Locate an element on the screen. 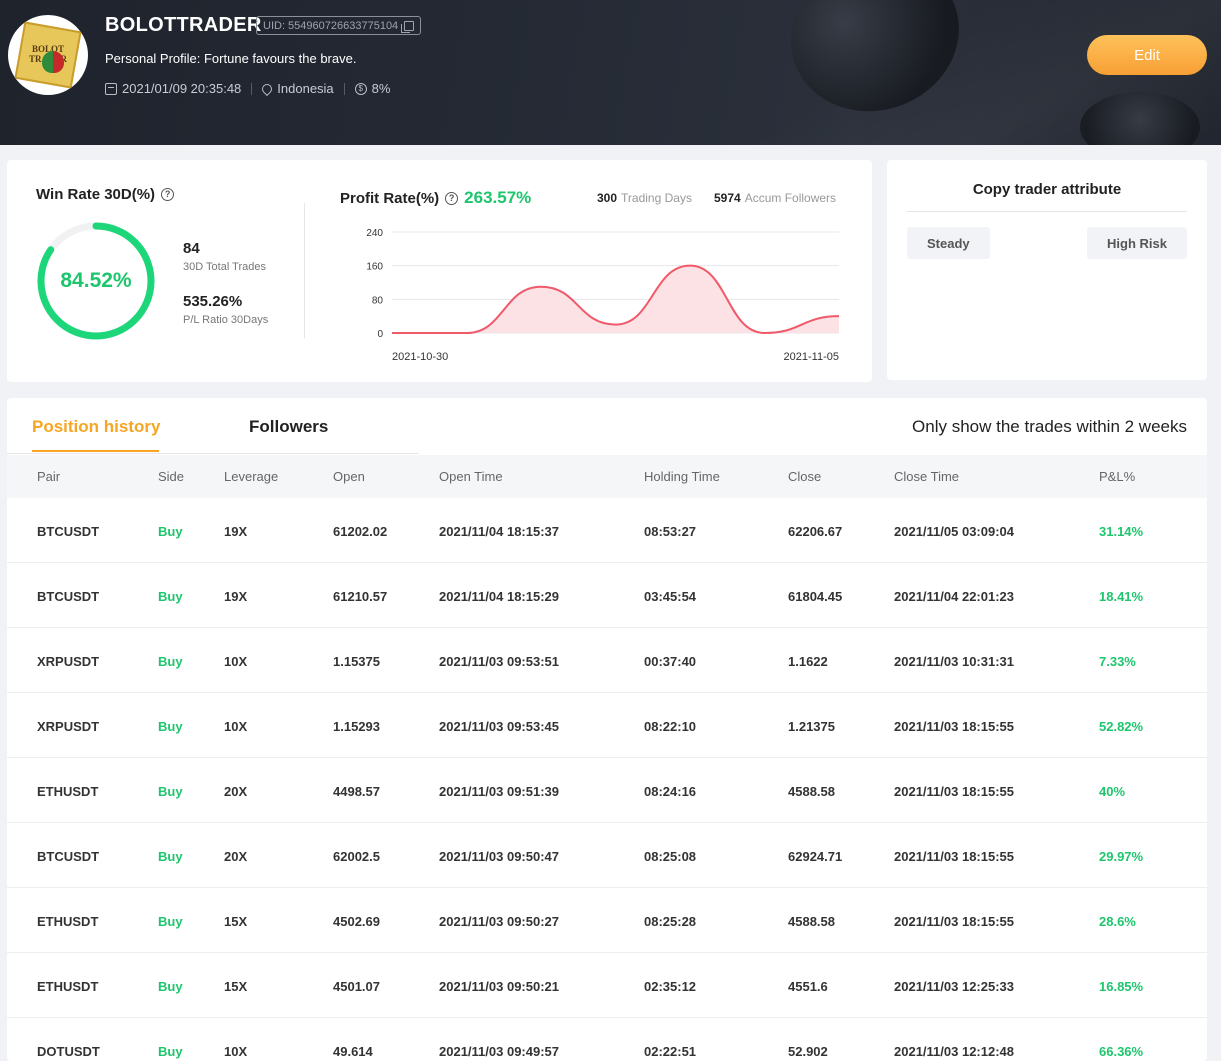 This screenshot has width=1221, height=1061. col-side: Side is located at coordinates (171, 476).